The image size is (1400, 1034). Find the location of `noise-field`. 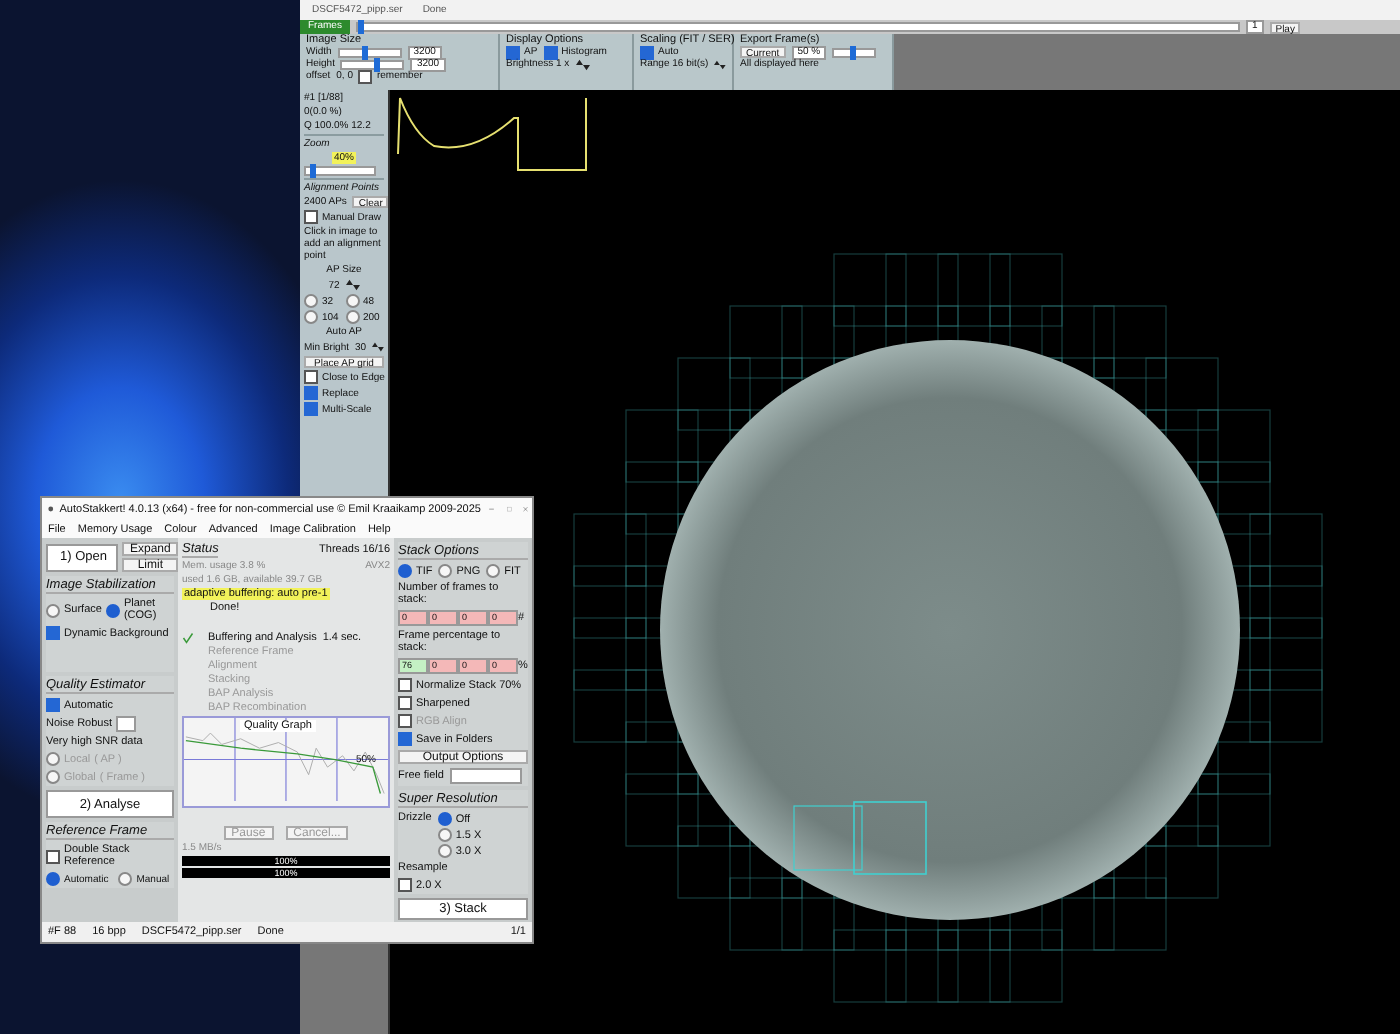

noise-field is located at coordinates (126, 724).